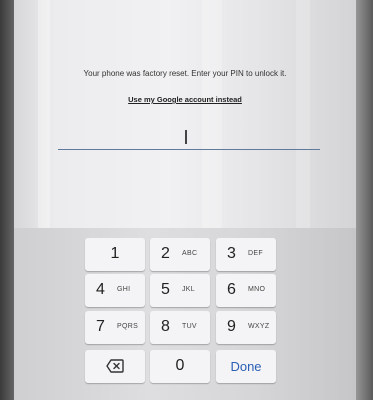 The image size is (373, 400). Describe the element at coordinates (364, 200) in the screenshot. I see `device-bezel-right` at that location.